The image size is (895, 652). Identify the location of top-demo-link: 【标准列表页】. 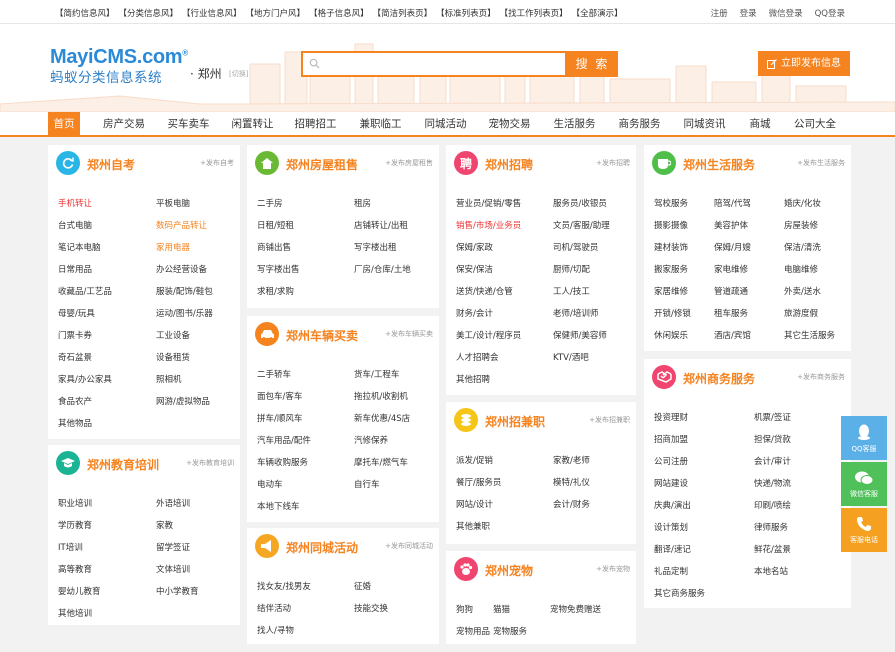
(466, 13).